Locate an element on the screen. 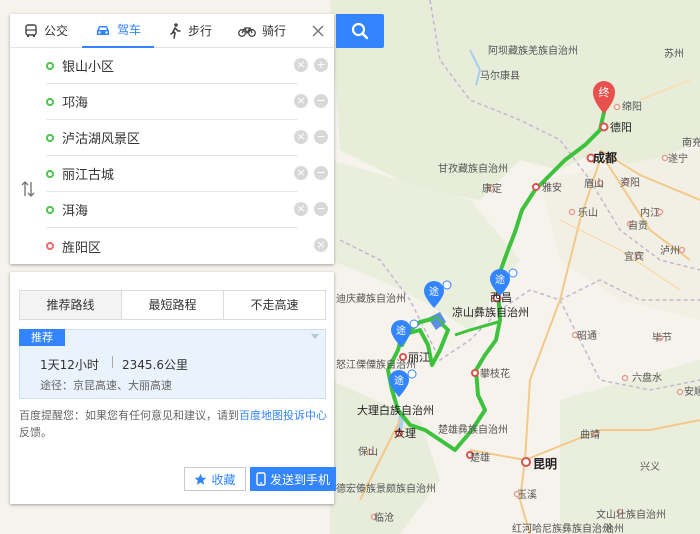 The width and height of the screenshot is (700, 534). add-icon: + is located at coordinates (321, 65).